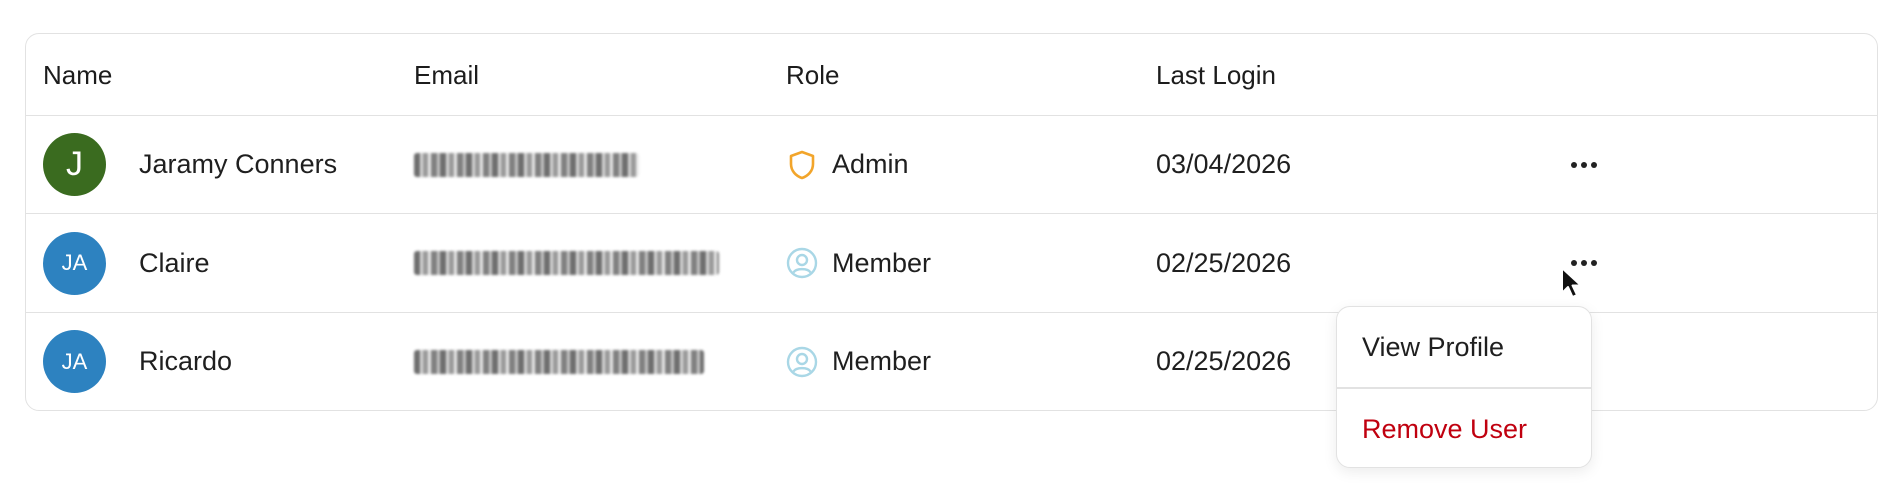  I want to click on user-role-cell: Admin, so click(847, 164).